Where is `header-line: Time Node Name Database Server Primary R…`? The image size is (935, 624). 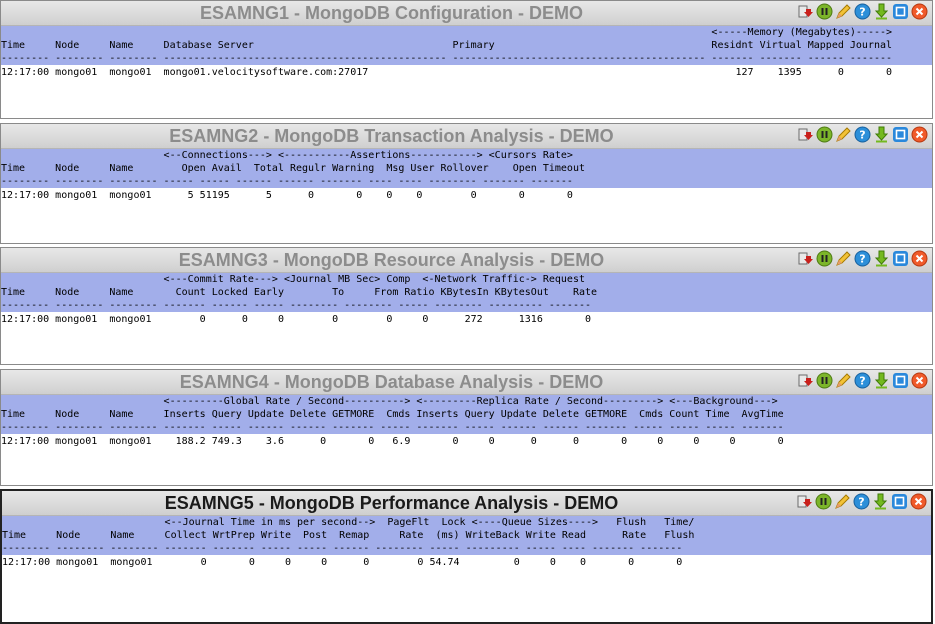
header-line: Time Node Name Database Server Primary R… is located at coordinates (447, 45).